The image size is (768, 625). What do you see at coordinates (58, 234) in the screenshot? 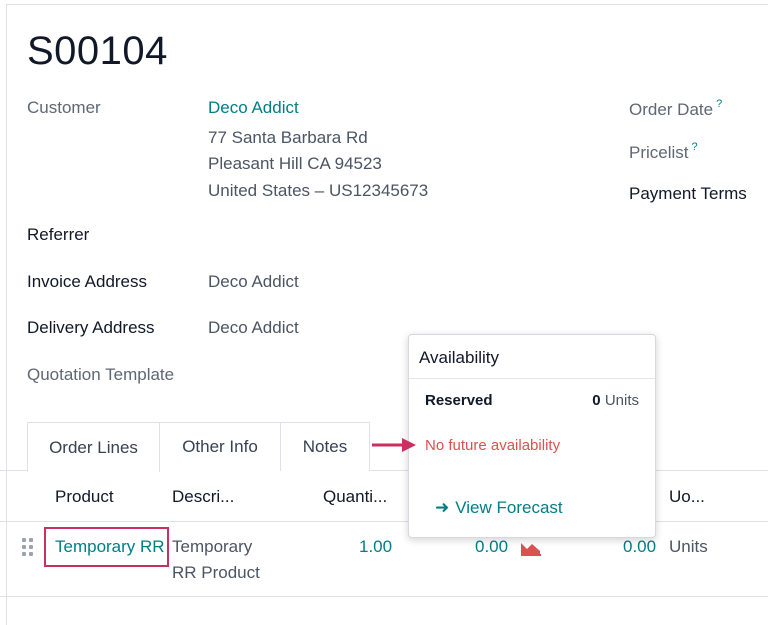
I see `referrer-label: Referrer` at bounding box center [58, 234].